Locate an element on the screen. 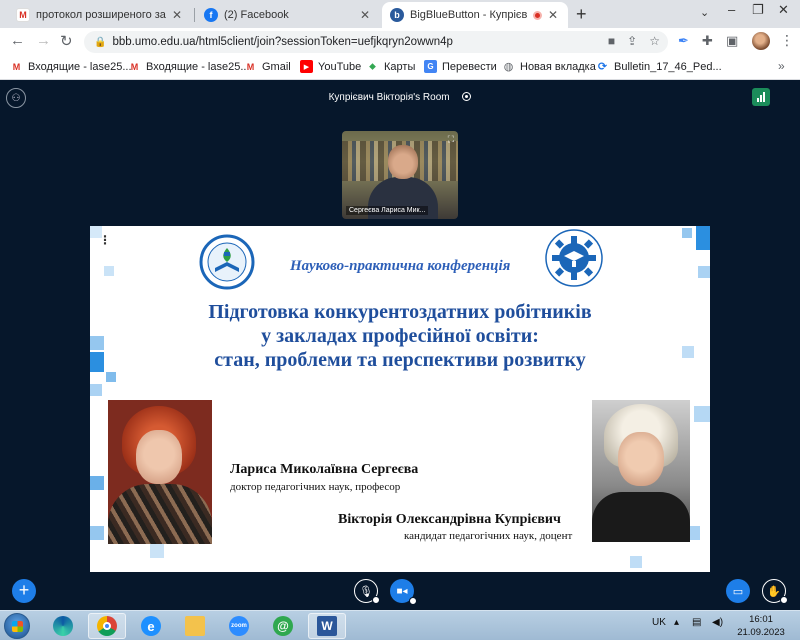 This screenshot has height=640, width=800. bookmarks-overflow-icon: » is located at coordinates (781, 66).